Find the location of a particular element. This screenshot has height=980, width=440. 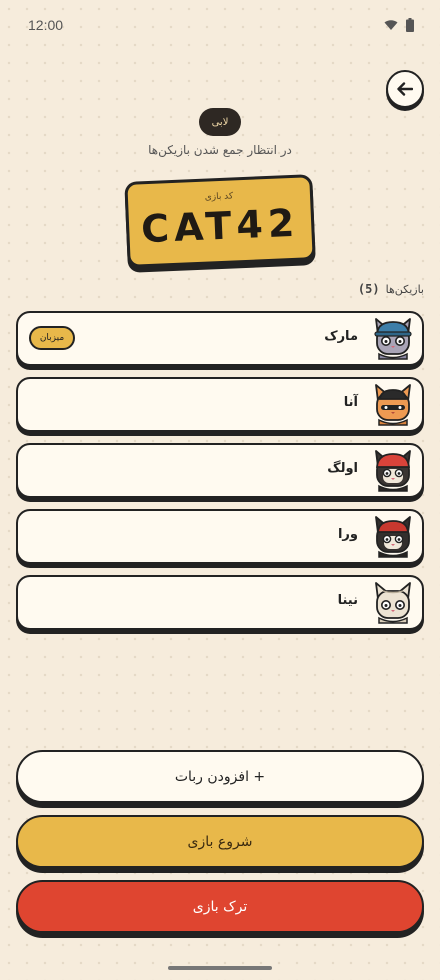

cat-orange-hat-icon is located at coordinates (393, 405).